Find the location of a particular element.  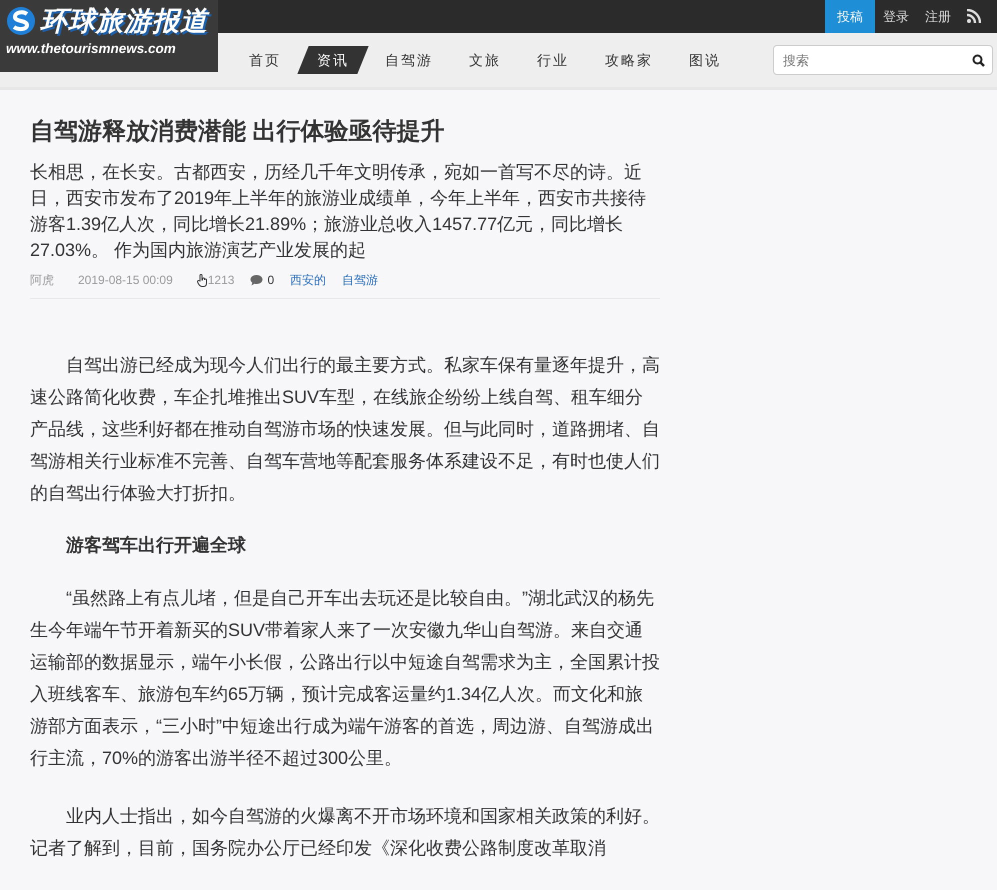

logo-title: 环球旅游报道 is located at coordinates (124, 21).